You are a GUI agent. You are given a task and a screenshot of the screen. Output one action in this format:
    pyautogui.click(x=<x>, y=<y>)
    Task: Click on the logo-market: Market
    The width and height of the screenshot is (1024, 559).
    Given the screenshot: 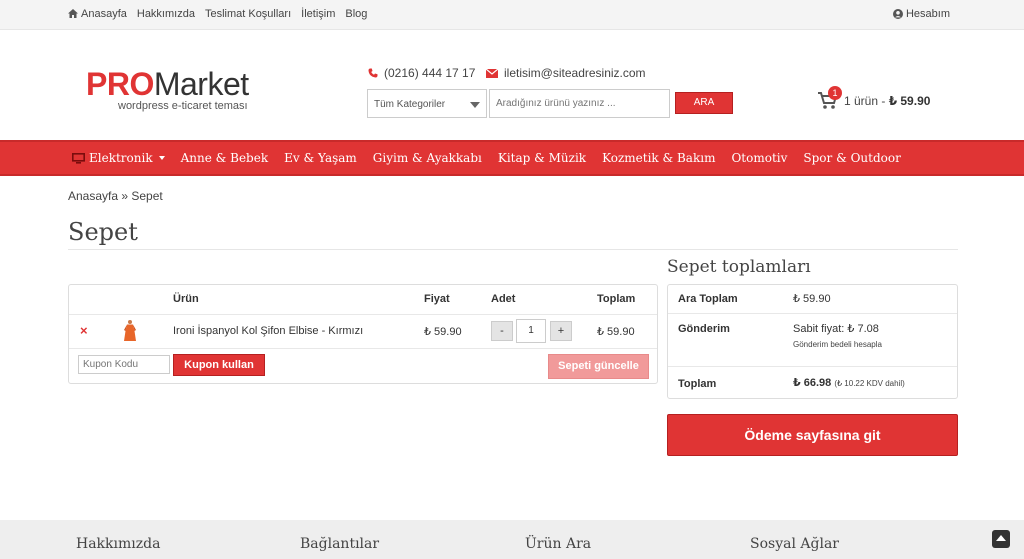 What is the action you would take?
    pyautogui.click(x=201, y=84)
    